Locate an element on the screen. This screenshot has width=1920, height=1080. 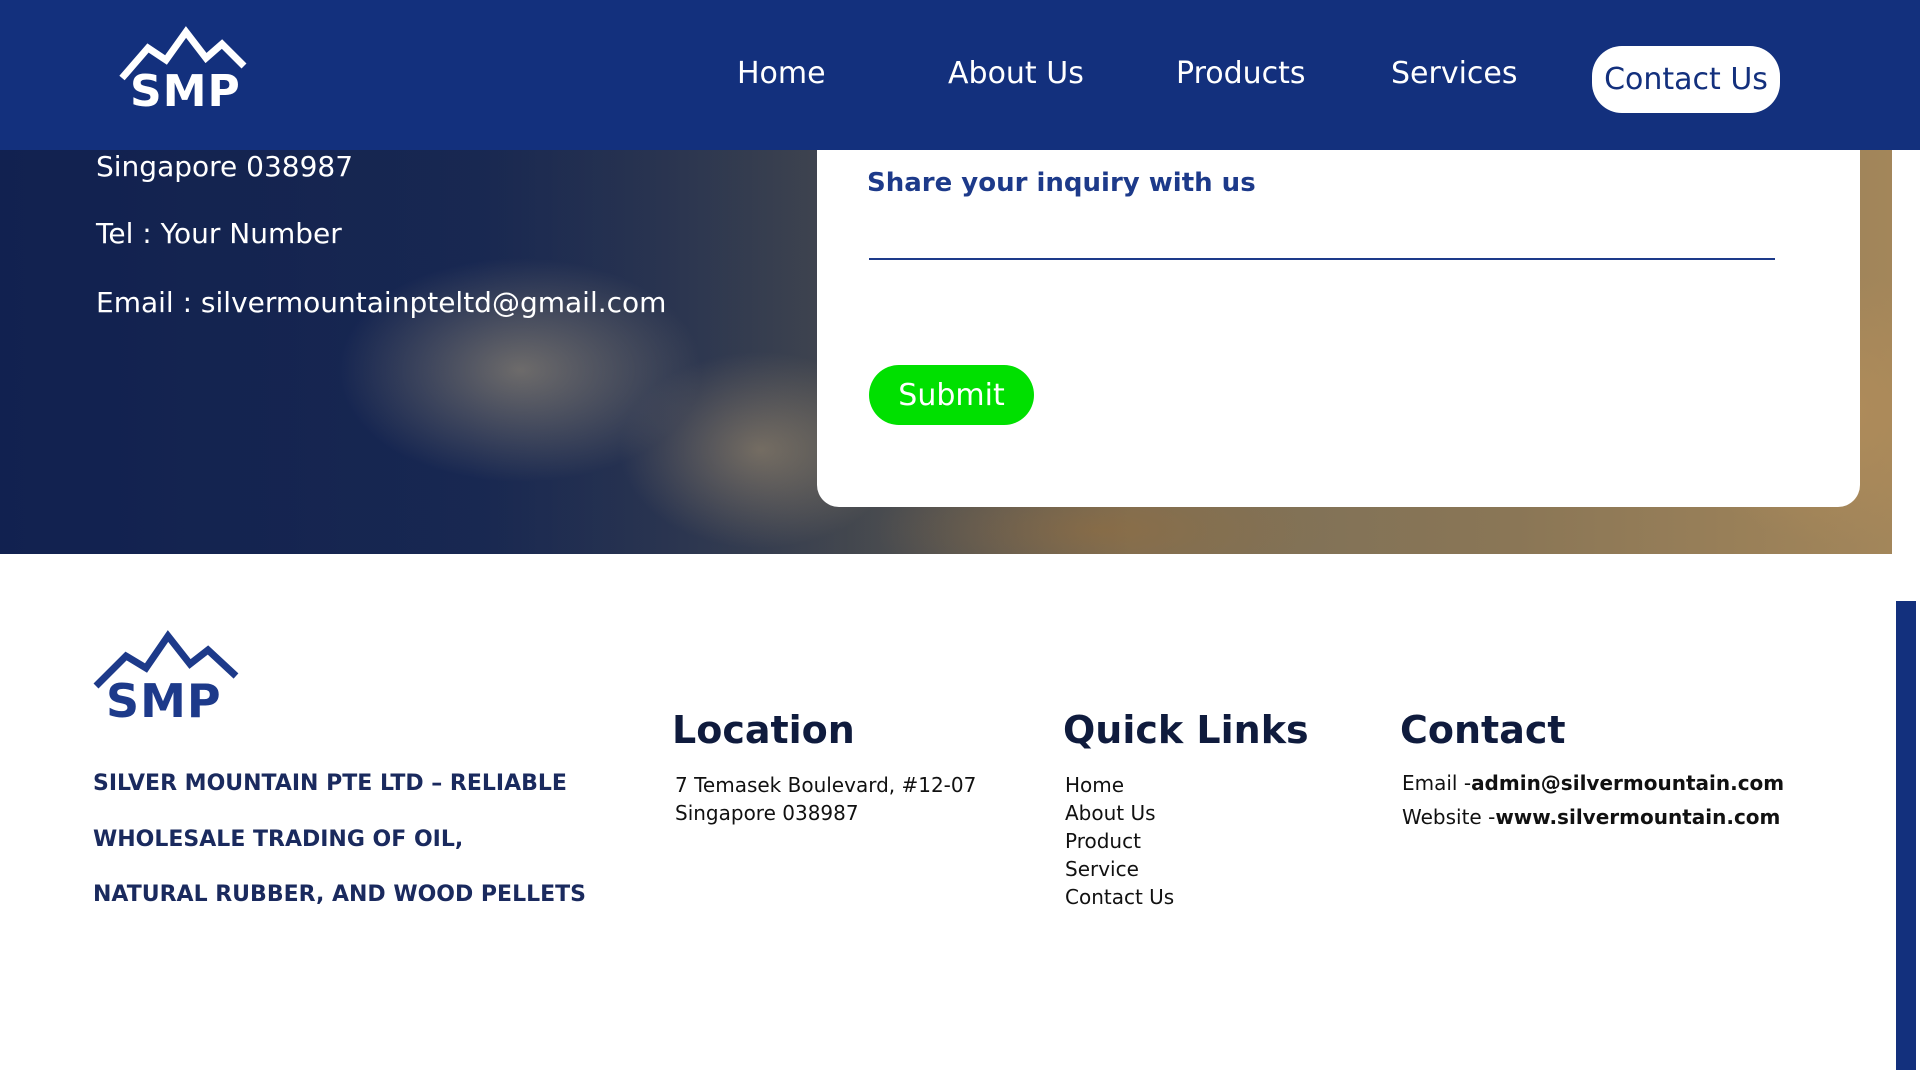
hero-tel: Tel : Your Number is located at coordinates (219, 233).